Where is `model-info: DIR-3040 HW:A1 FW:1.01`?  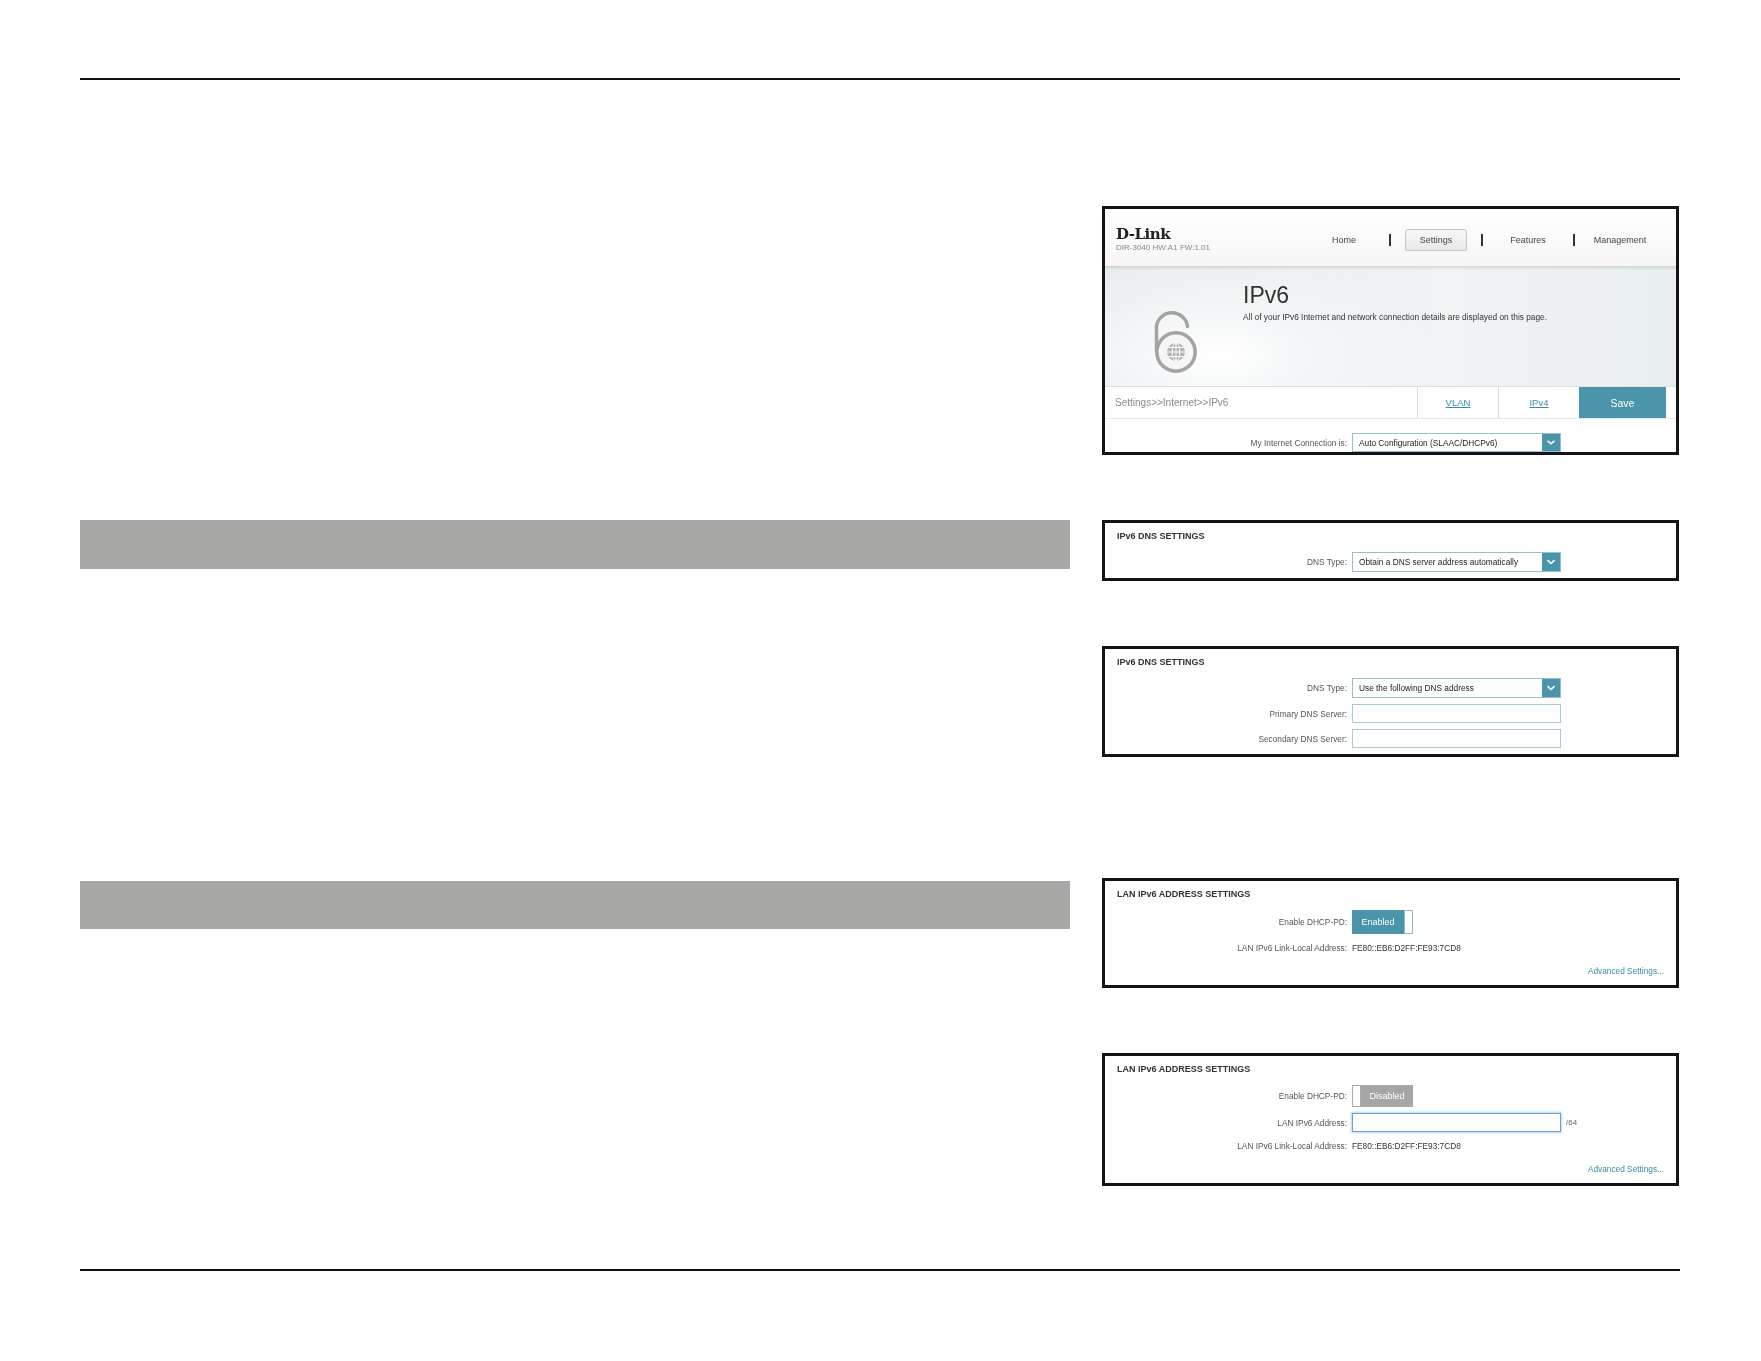
model-info: DIR-3040 HW:A1 FW:1.01 is located at coordinates (1163, 247).